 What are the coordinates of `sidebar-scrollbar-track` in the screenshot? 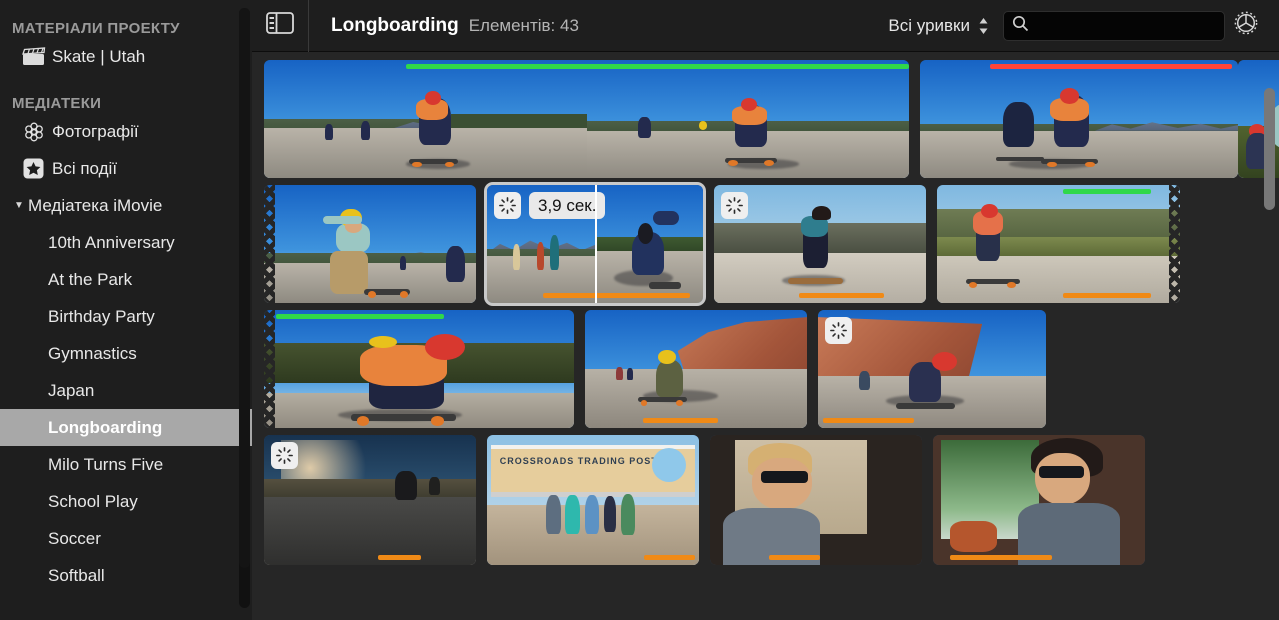 It's located at (244, 308).